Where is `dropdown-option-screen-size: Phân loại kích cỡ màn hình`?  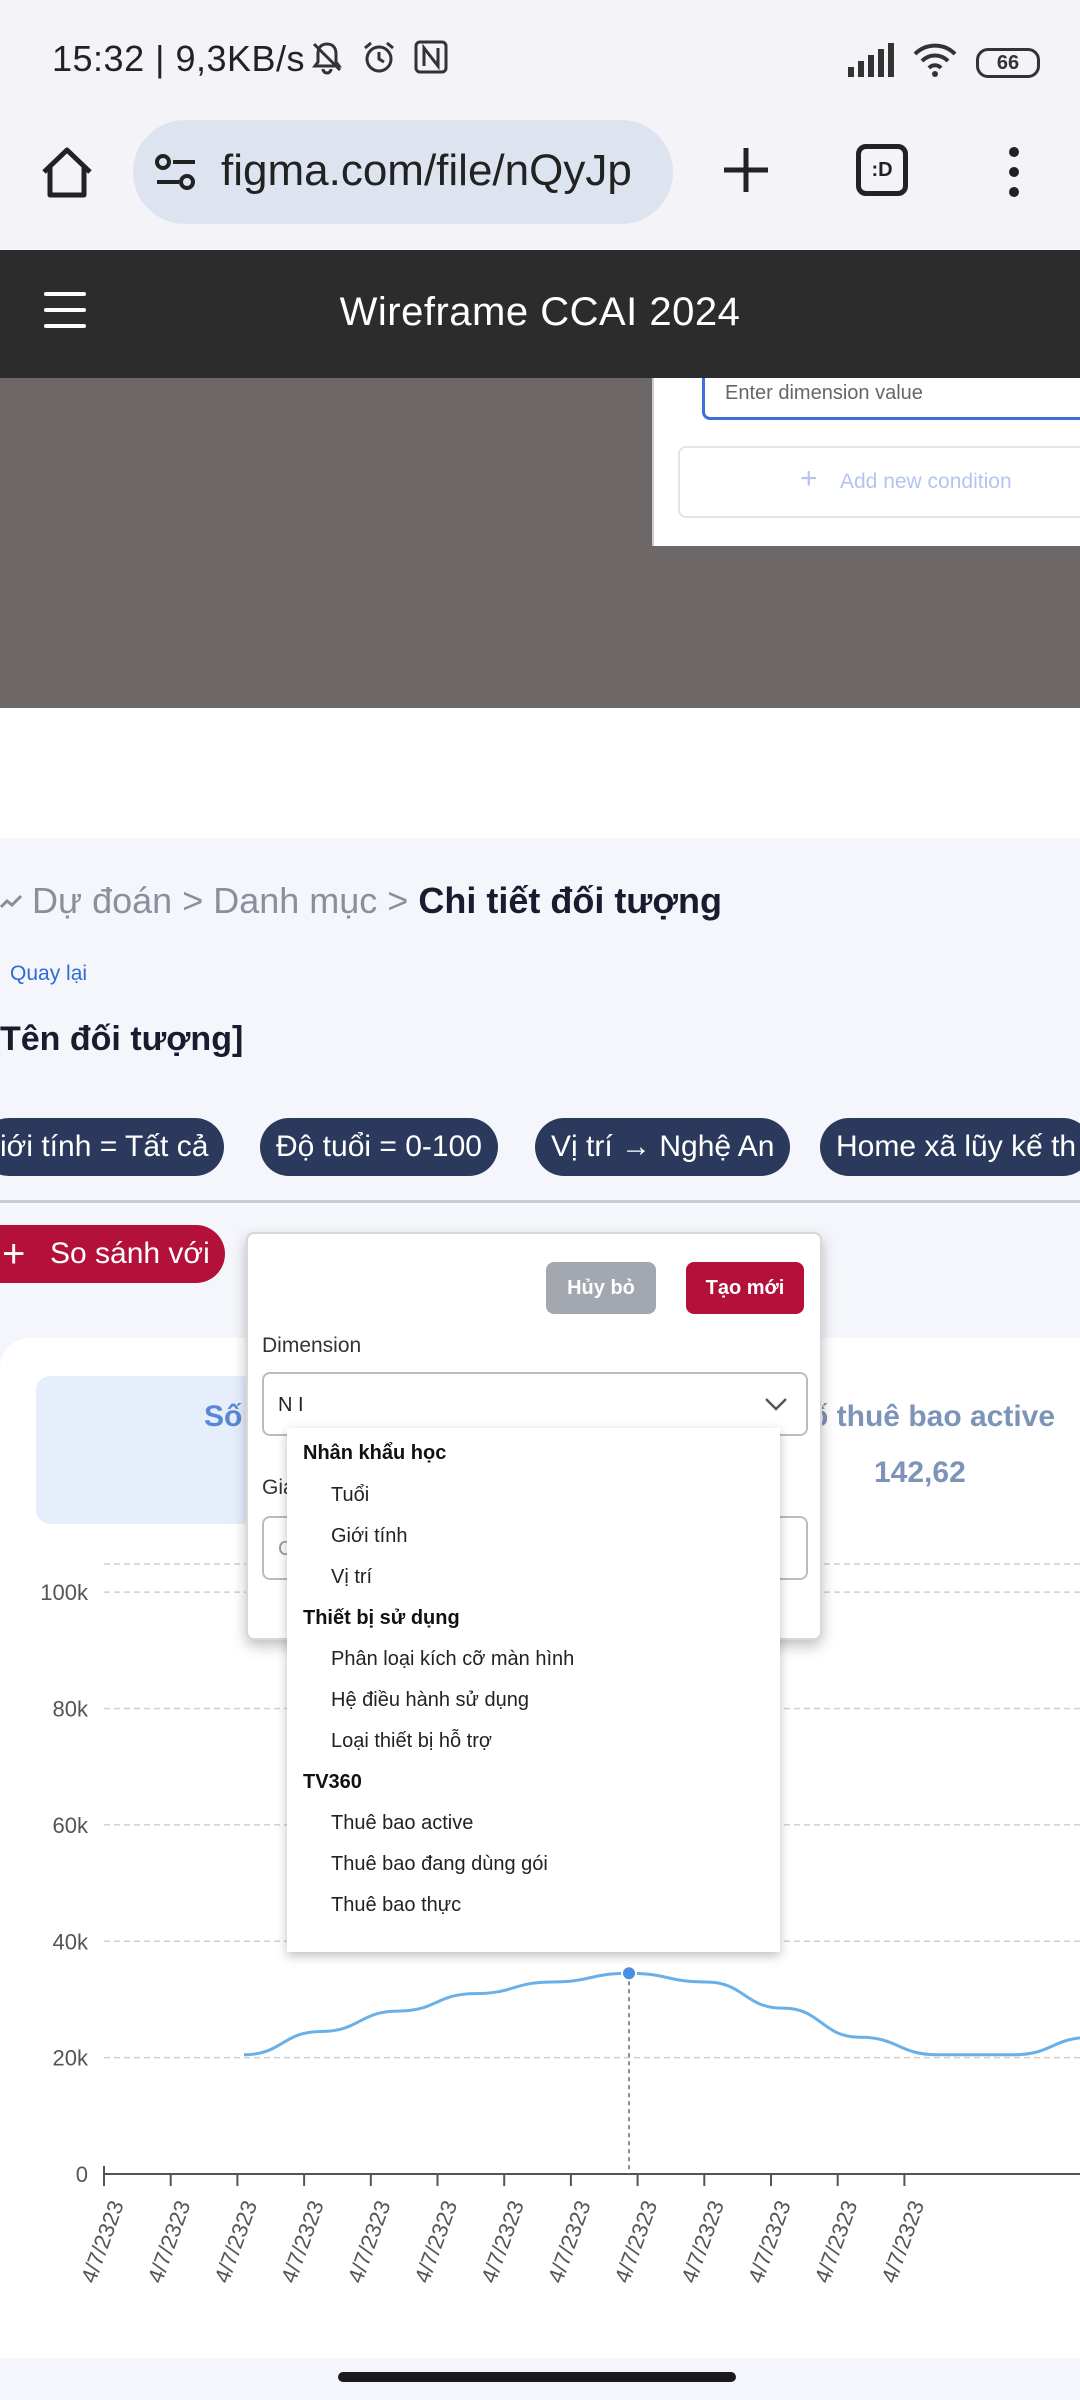 dropdown-option-screen-size: Phân loại kích cỡ màn hình is located at coordinates (452, 1659).